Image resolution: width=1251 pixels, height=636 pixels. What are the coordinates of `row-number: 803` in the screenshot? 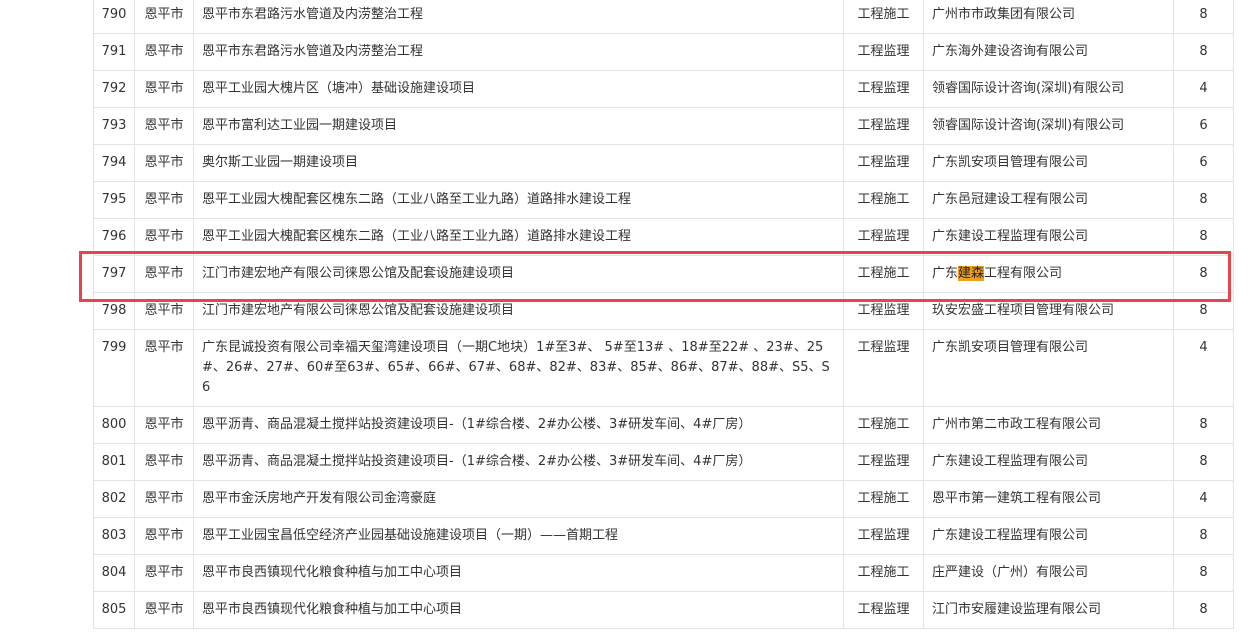 It's located at (114, 536).